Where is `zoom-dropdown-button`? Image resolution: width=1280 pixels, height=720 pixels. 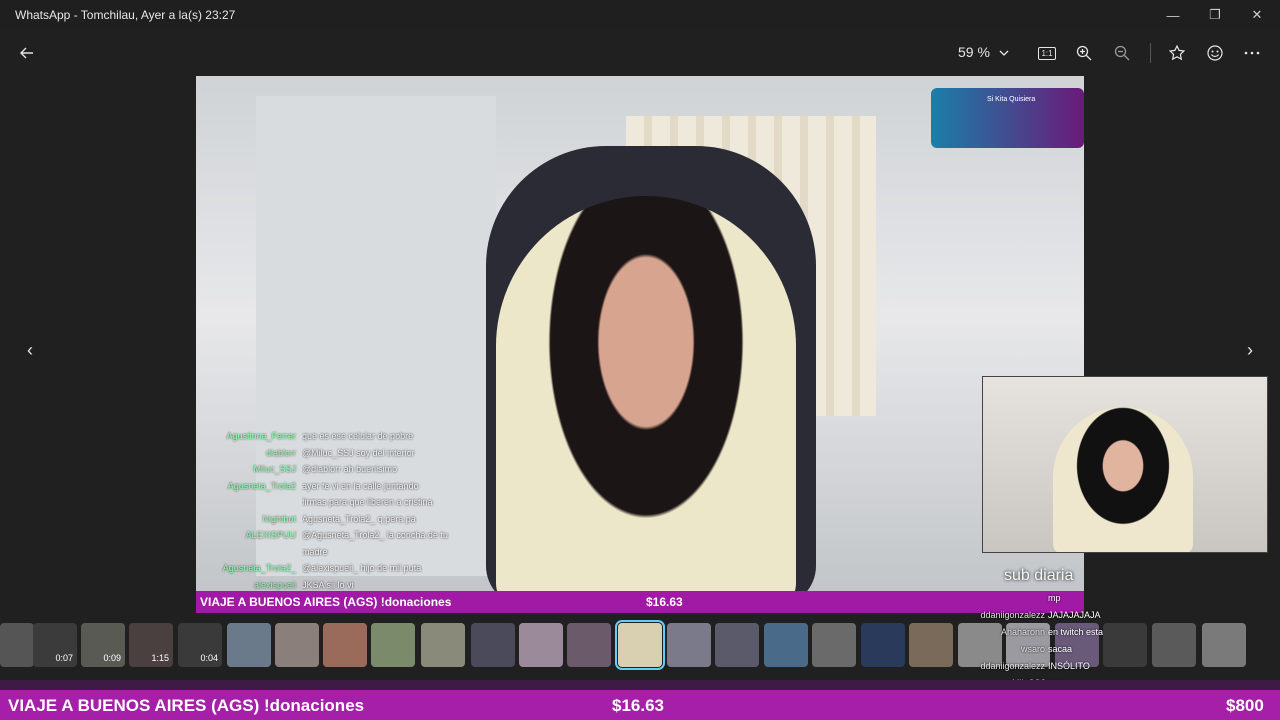
zoom-dropdown-button is located at coordinates (1004, 53).